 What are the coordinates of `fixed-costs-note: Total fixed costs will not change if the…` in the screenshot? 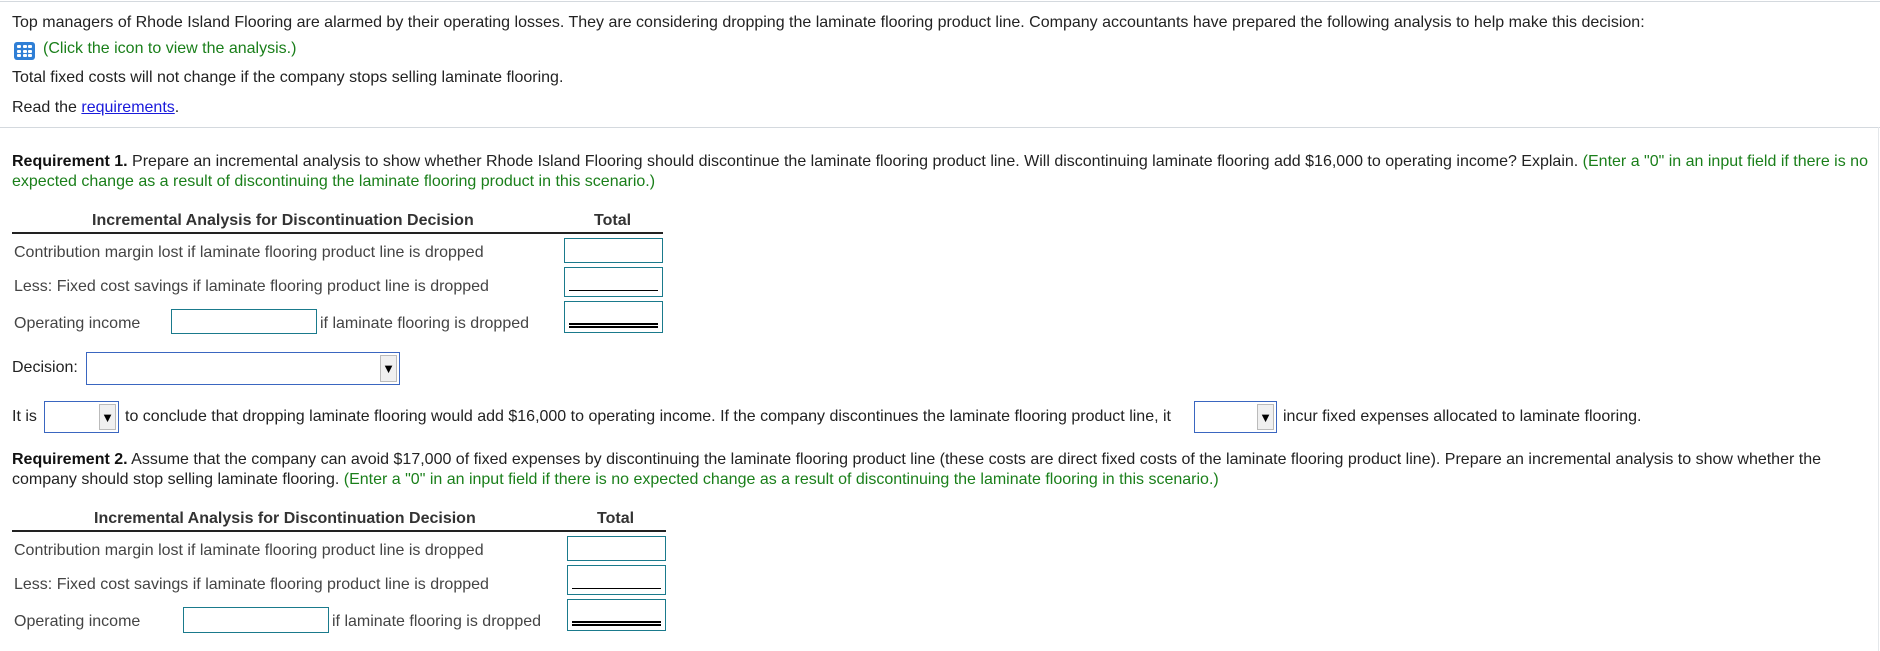 It's located at (288, 77).